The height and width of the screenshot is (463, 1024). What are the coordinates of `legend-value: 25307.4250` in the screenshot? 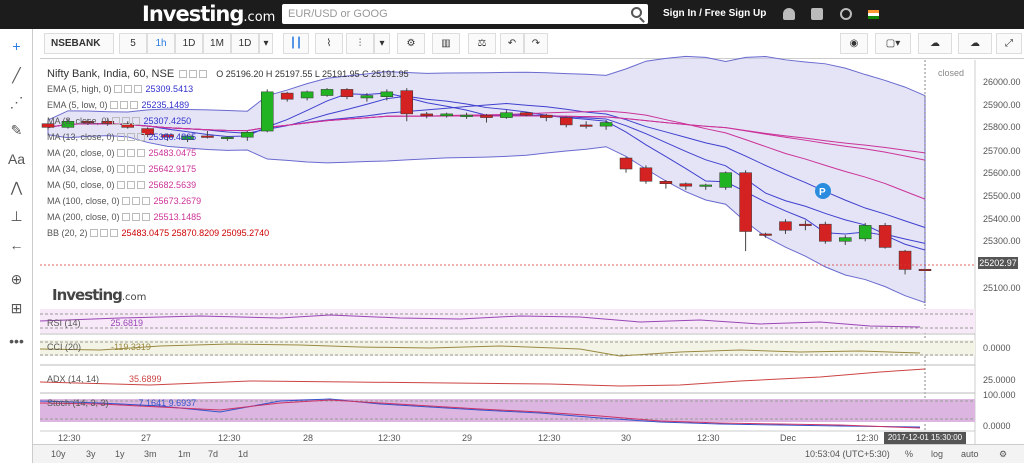 It's located at (167, 121).